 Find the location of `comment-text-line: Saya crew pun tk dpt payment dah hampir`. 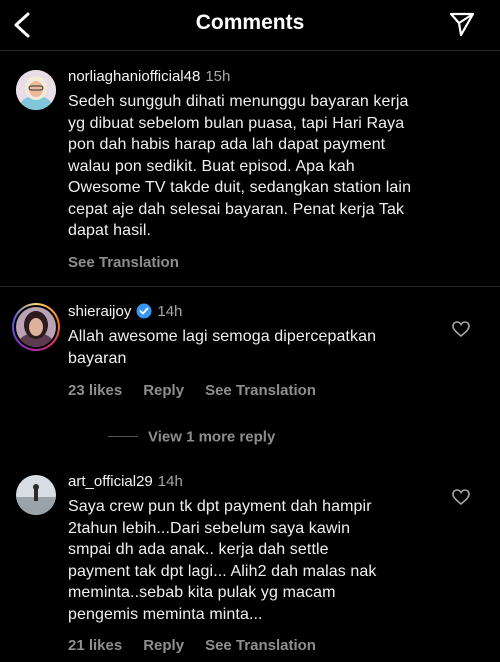

comment-text-line: Saya crew pun tk dpt payment dah hampir is located at coordinates (220, 506).